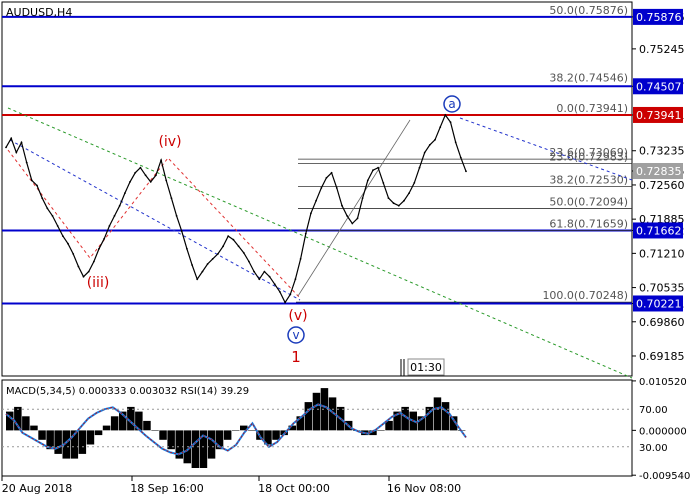  I want to click on price-tick-label: 0.73235, so click(662, 151).